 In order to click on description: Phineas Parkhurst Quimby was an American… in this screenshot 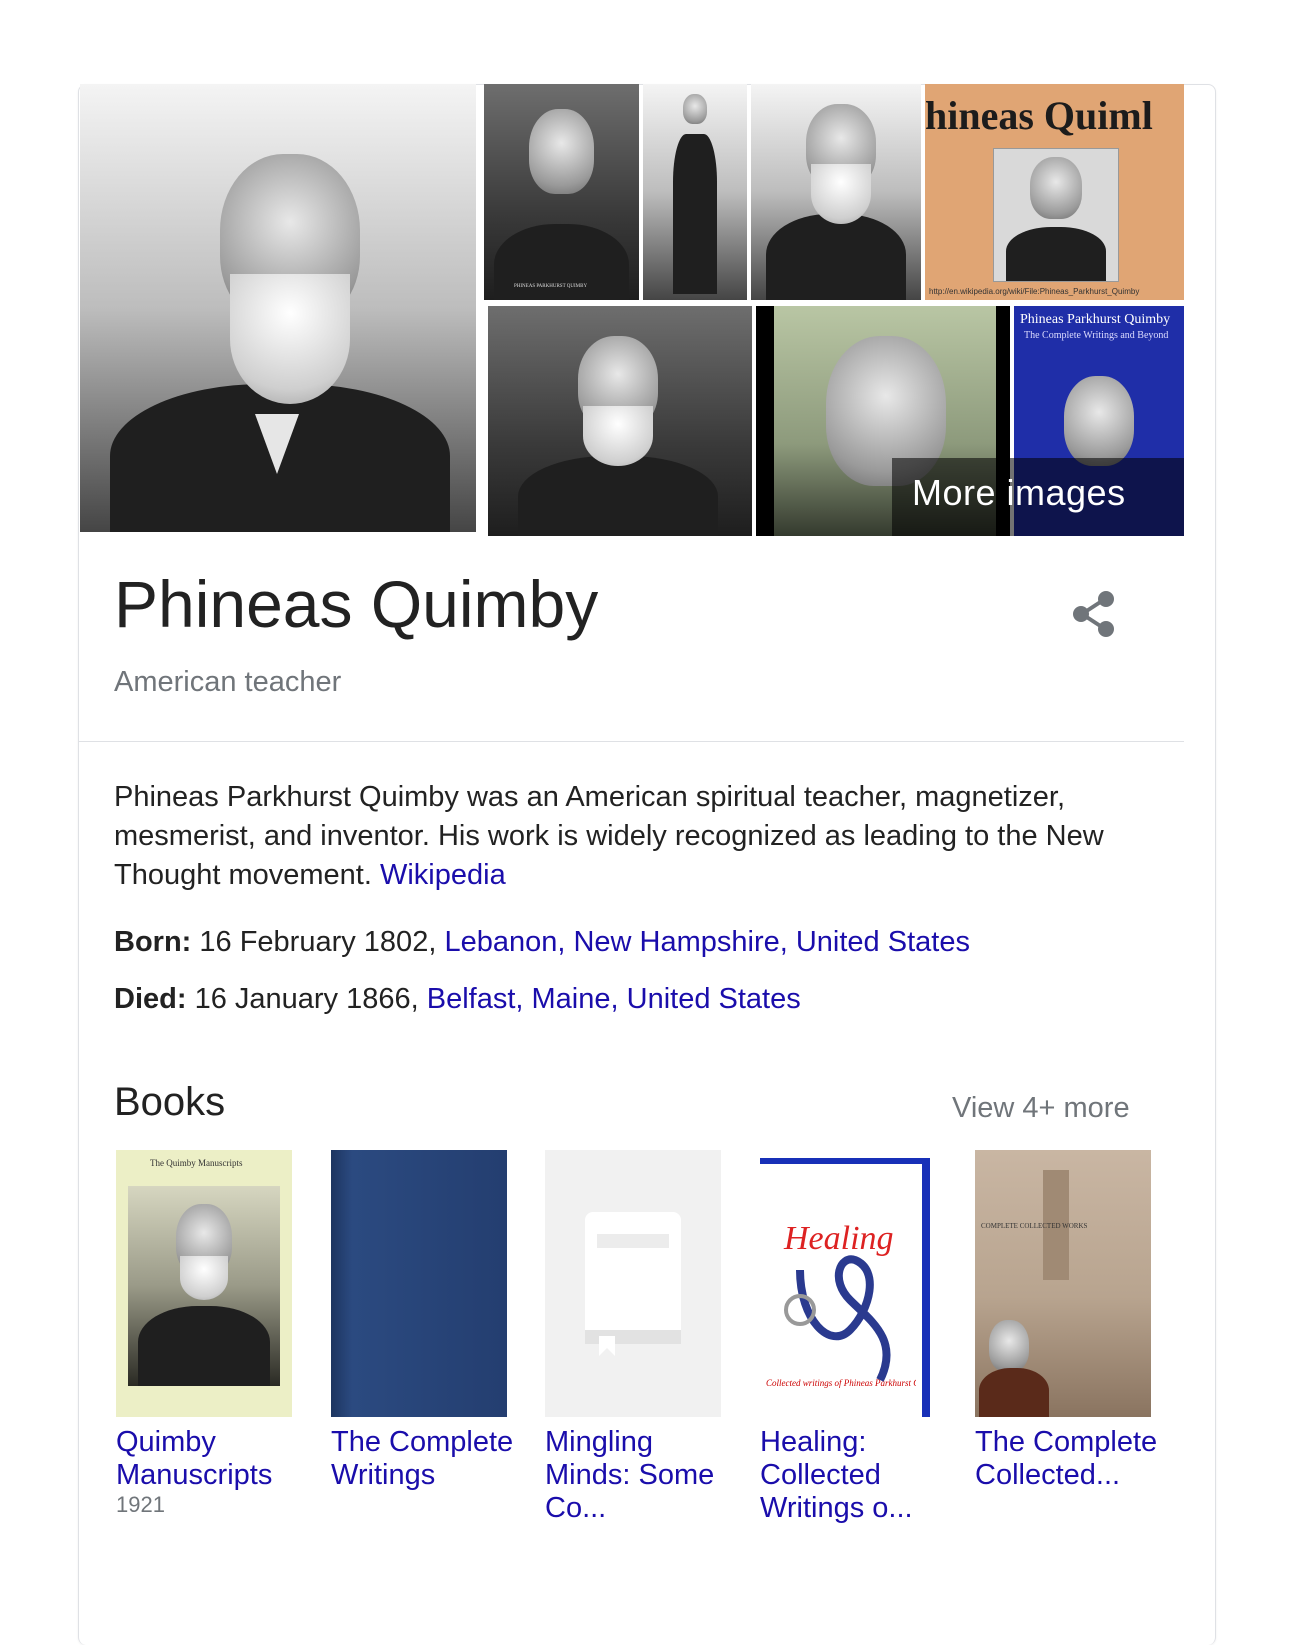, I will do `click(634, 836)`.